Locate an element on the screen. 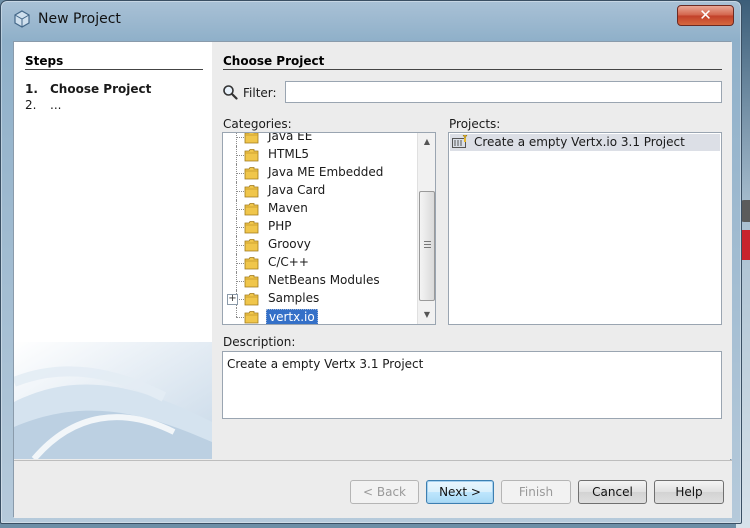  category-item: + Samples is located at coordinates (320, 299).